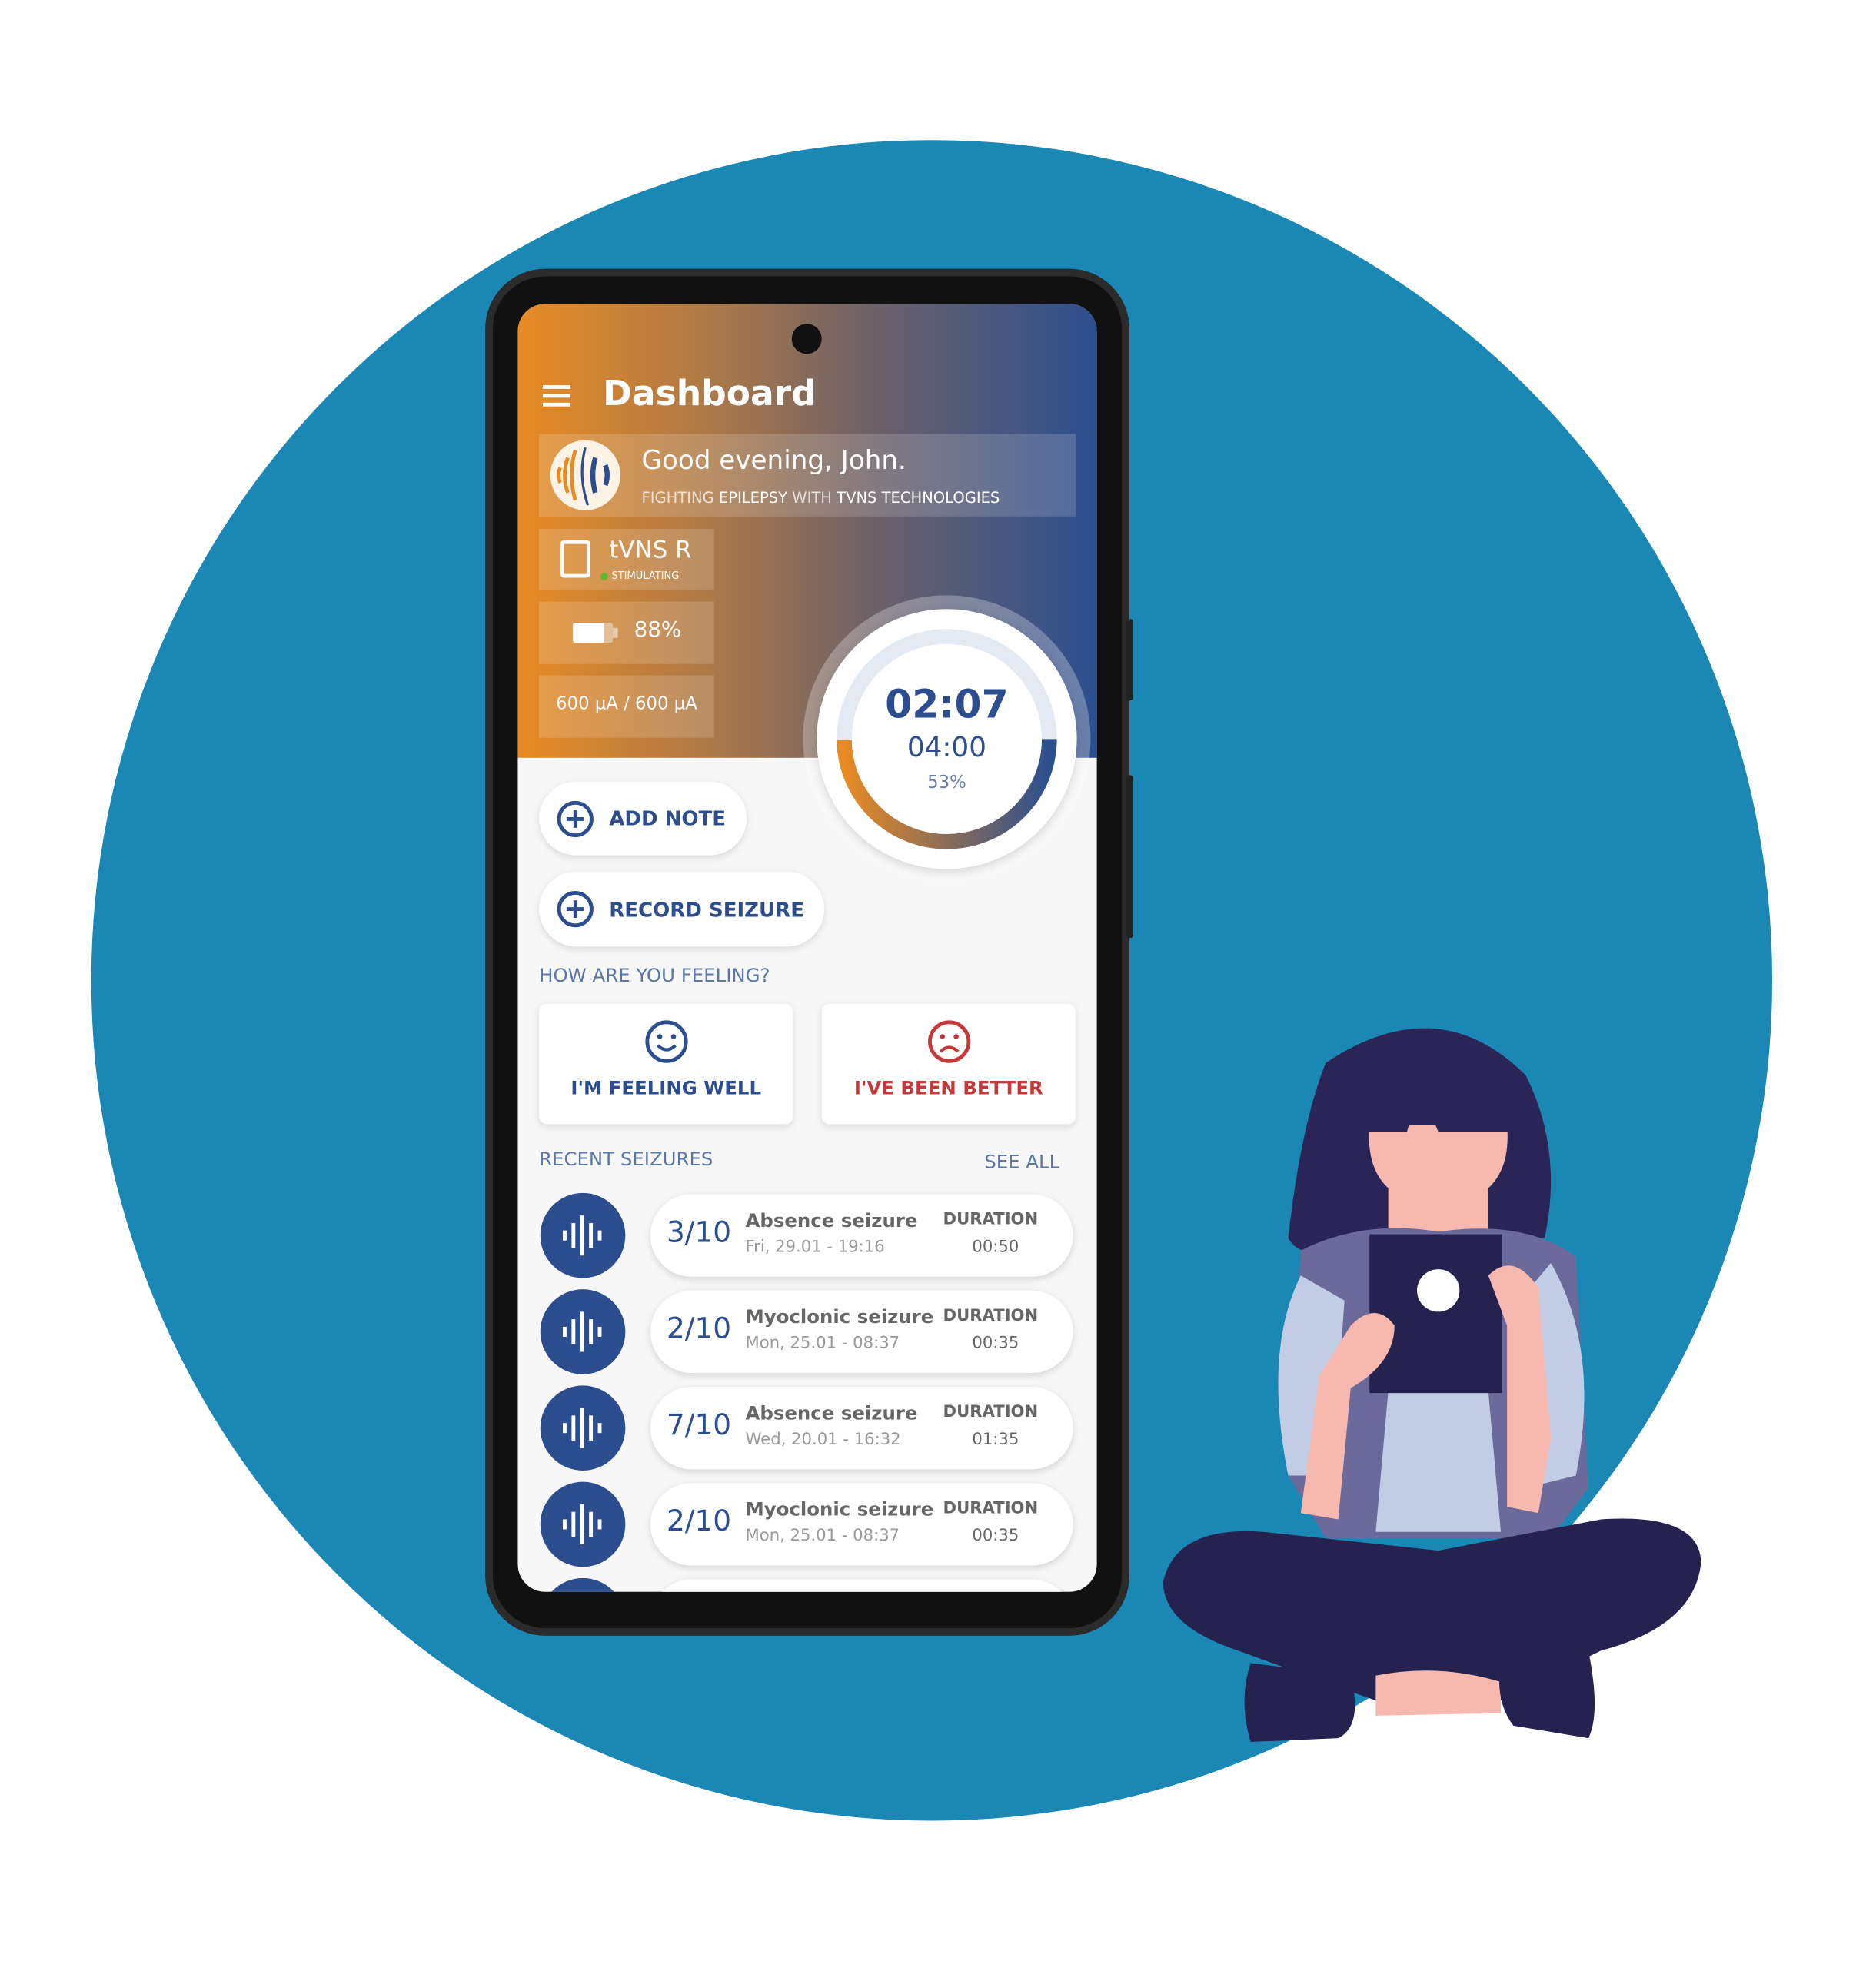 The image size is (1876, 1981). Describe the element at coordinates (812, 498) in the screenshot. I see `subtitle-part: WITH` at that location.